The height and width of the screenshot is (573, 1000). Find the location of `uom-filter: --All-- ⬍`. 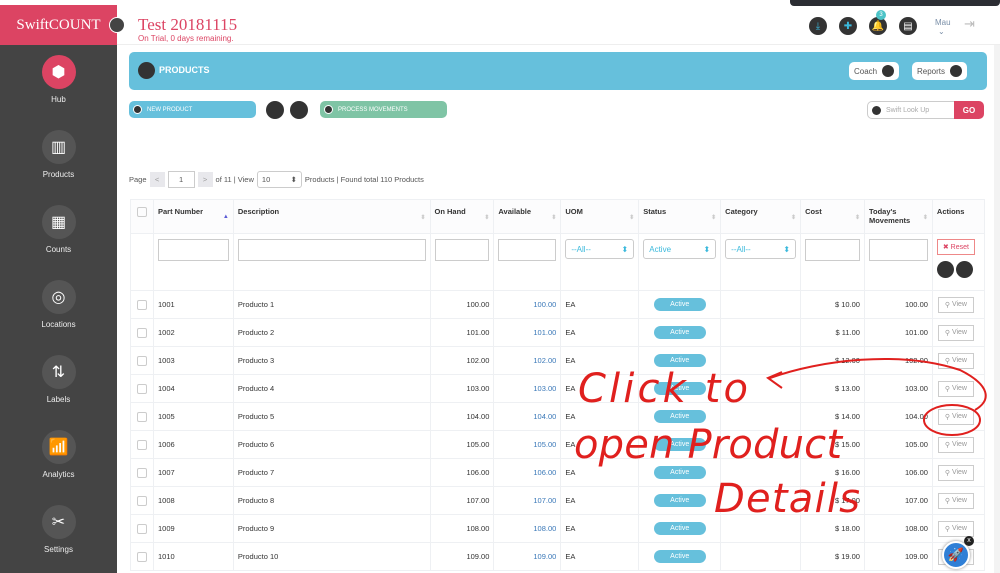

uom-filter: --All-- ⬍ is located at coordinates (600, 249).